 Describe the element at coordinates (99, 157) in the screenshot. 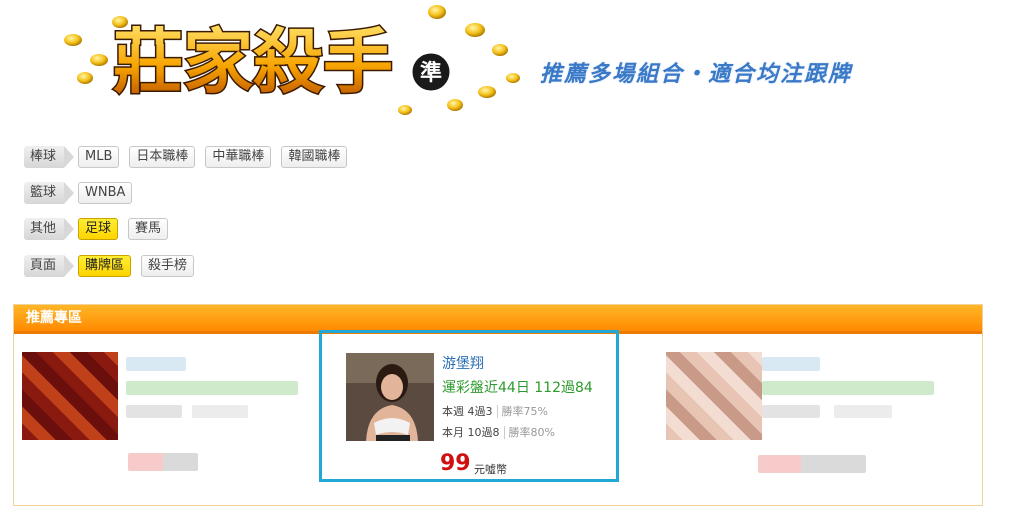

I see `tag-mlb: MLB` at that location.